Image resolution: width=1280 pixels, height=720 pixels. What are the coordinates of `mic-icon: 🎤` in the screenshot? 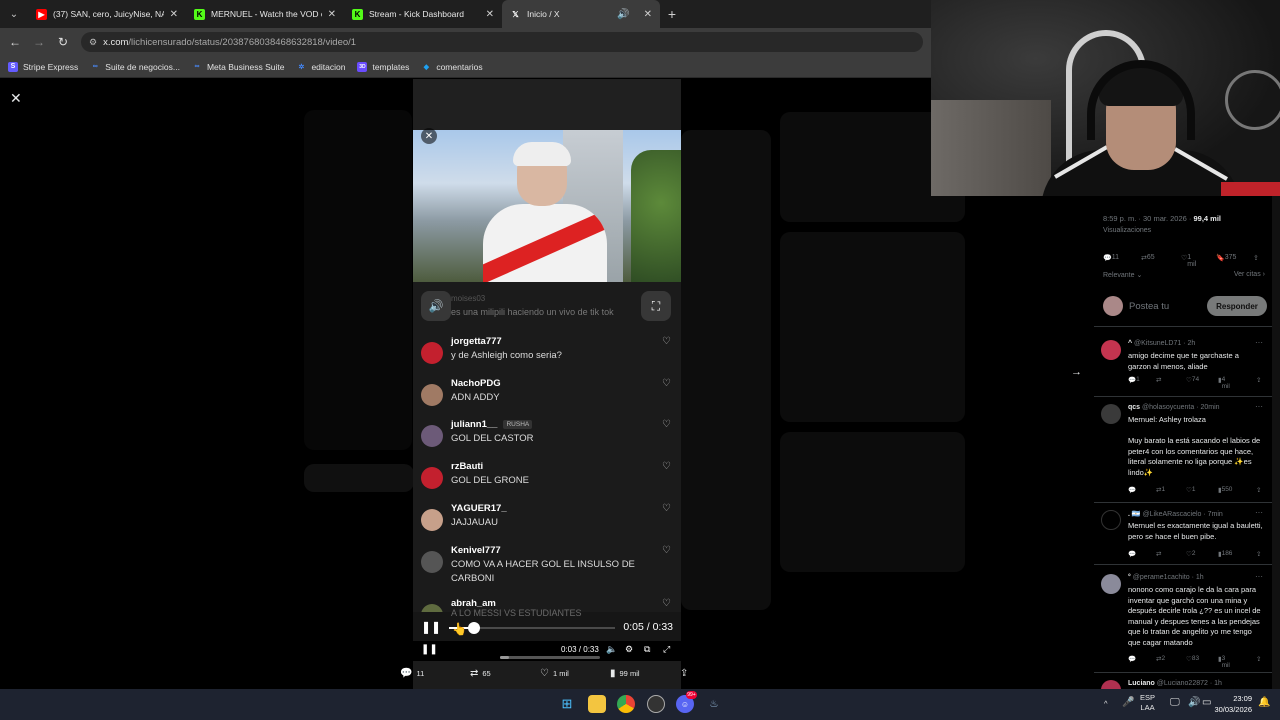 It's located at (1128, 703).